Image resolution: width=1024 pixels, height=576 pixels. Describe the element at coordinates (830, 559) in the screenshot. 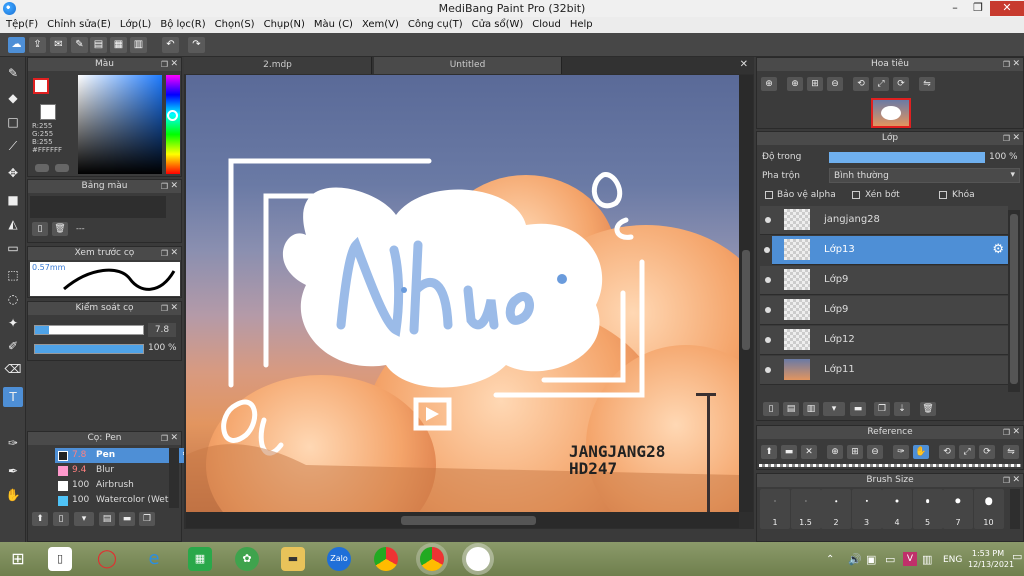

I see `tray-chevron-icon: ⌃` at that location.